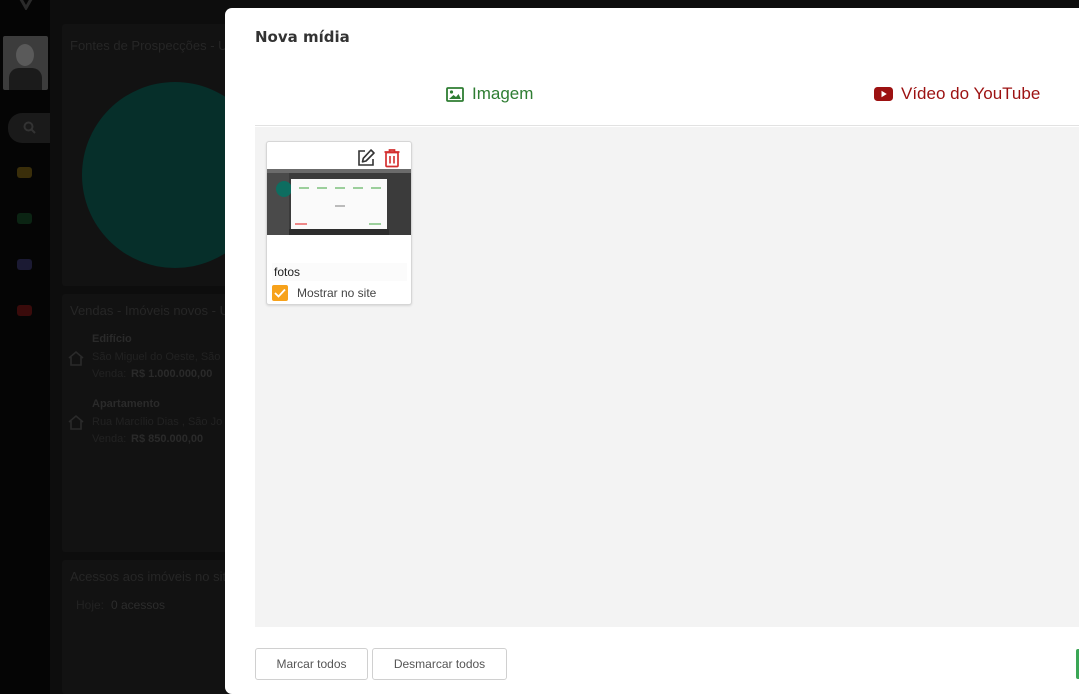 The width and height of the screenshot is (1079, 694). Describe the element at coordinates (667, 102) in the screenshot. I see `media-type-tabs: Imagem Vídeo do YouTube` at that location.